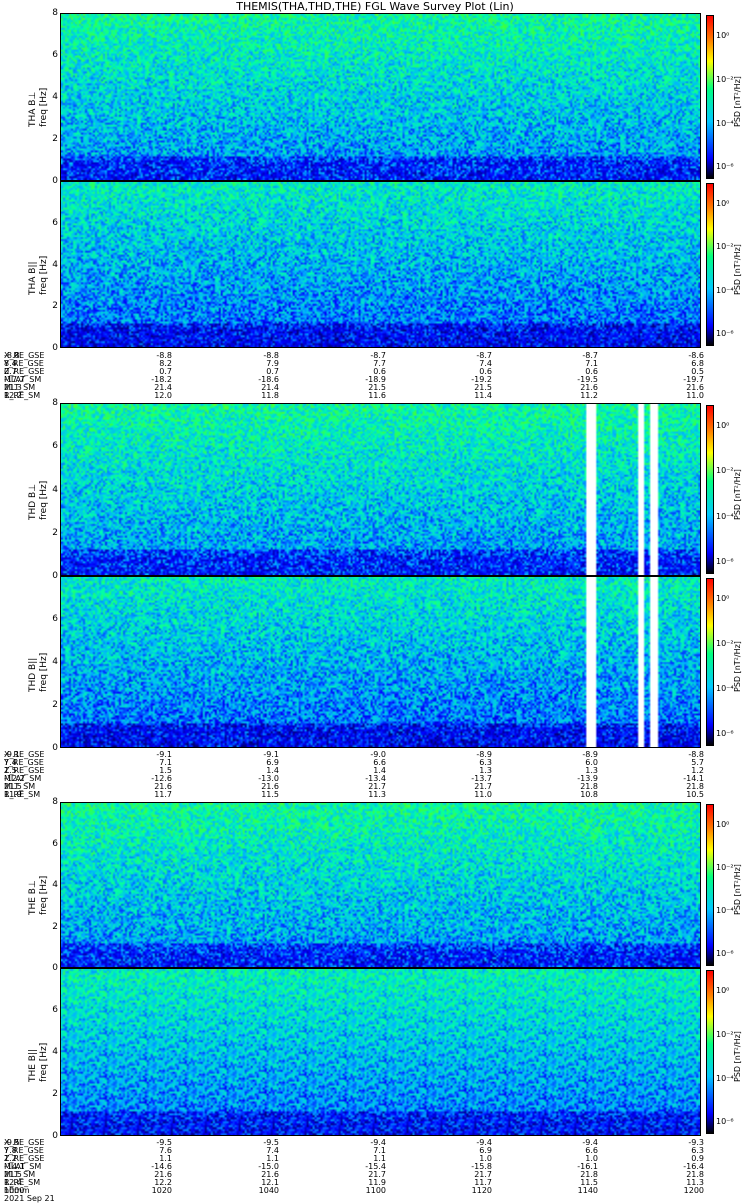 This screenshot has width=750, height=1203. What do you see at coordinates (270, 794) in the screenshot?
I see `eph-value: 11.5` at bounding box center [270, 794].